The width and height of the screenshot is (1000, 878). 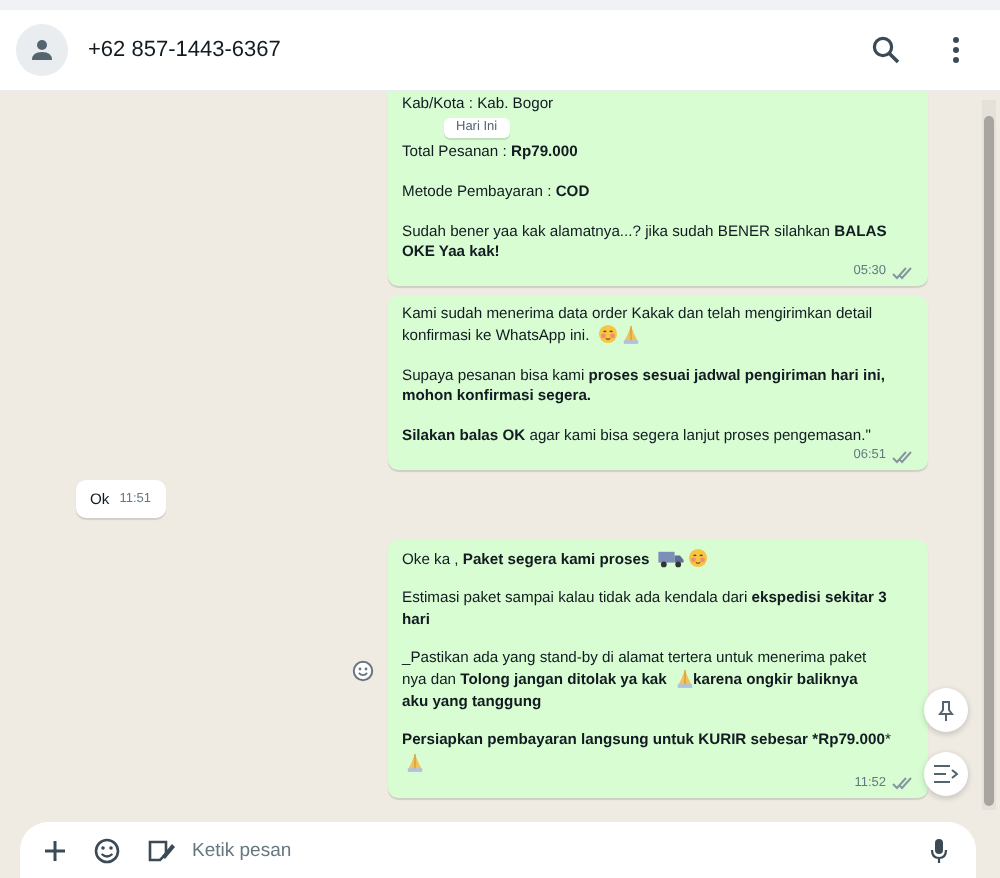 I want to click on list-button, so click(x=946, y=774).